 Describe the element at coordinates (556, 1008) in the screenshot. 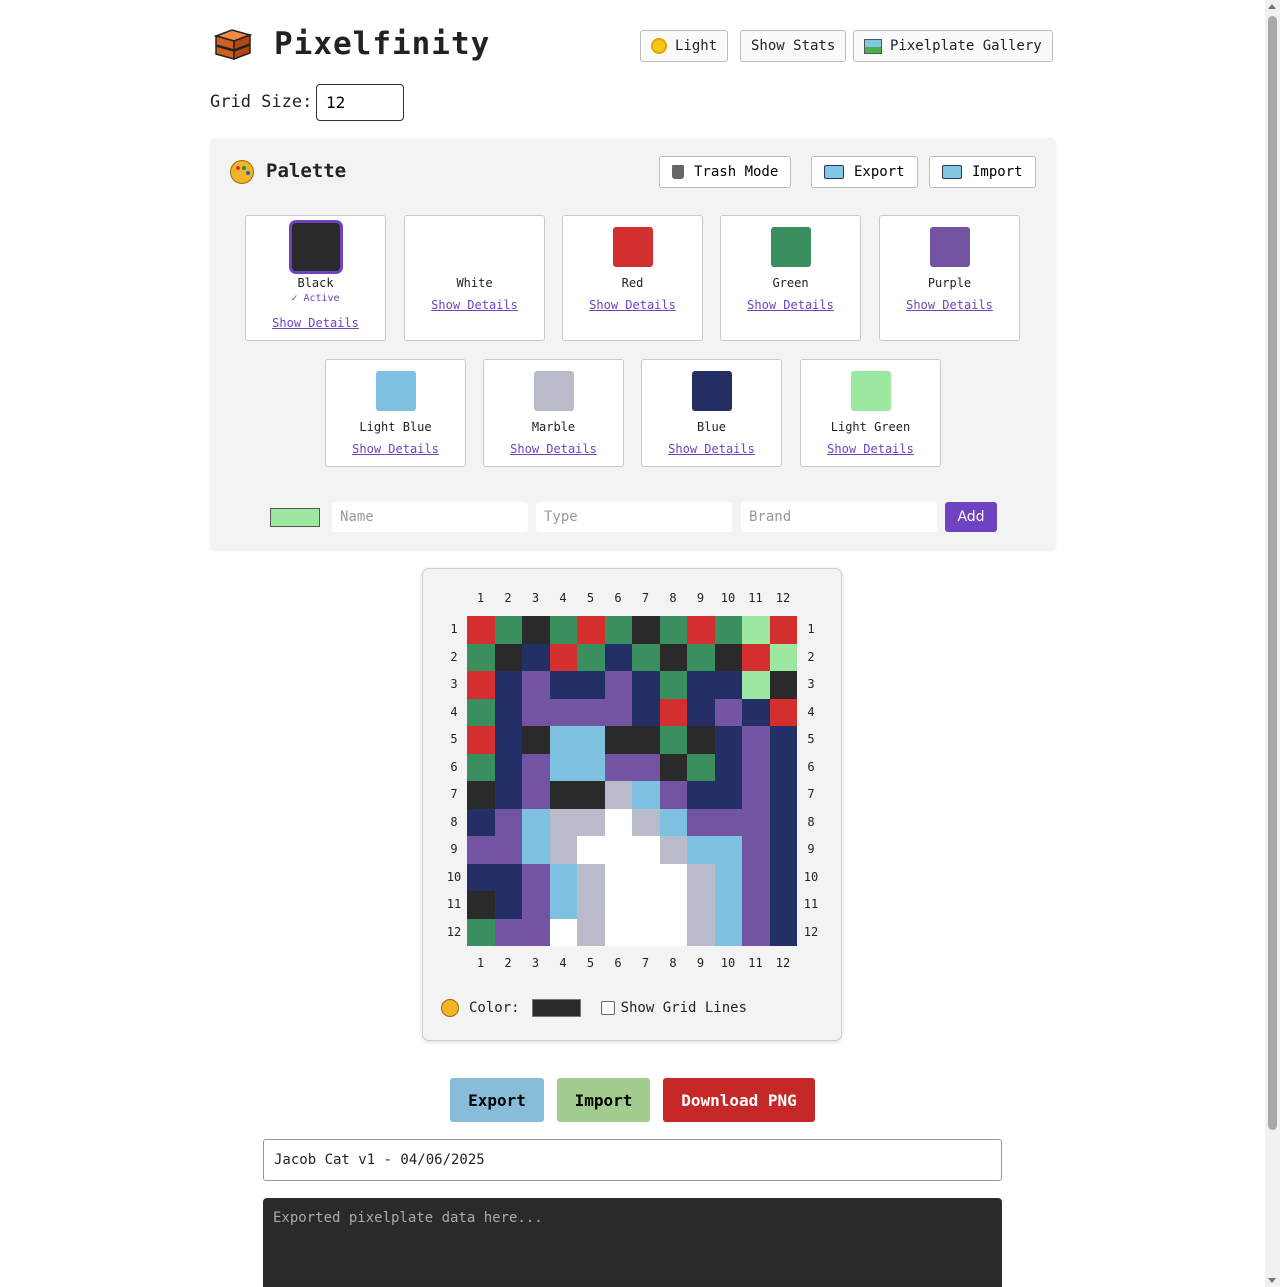

I see `current-color-swatch` at that location.